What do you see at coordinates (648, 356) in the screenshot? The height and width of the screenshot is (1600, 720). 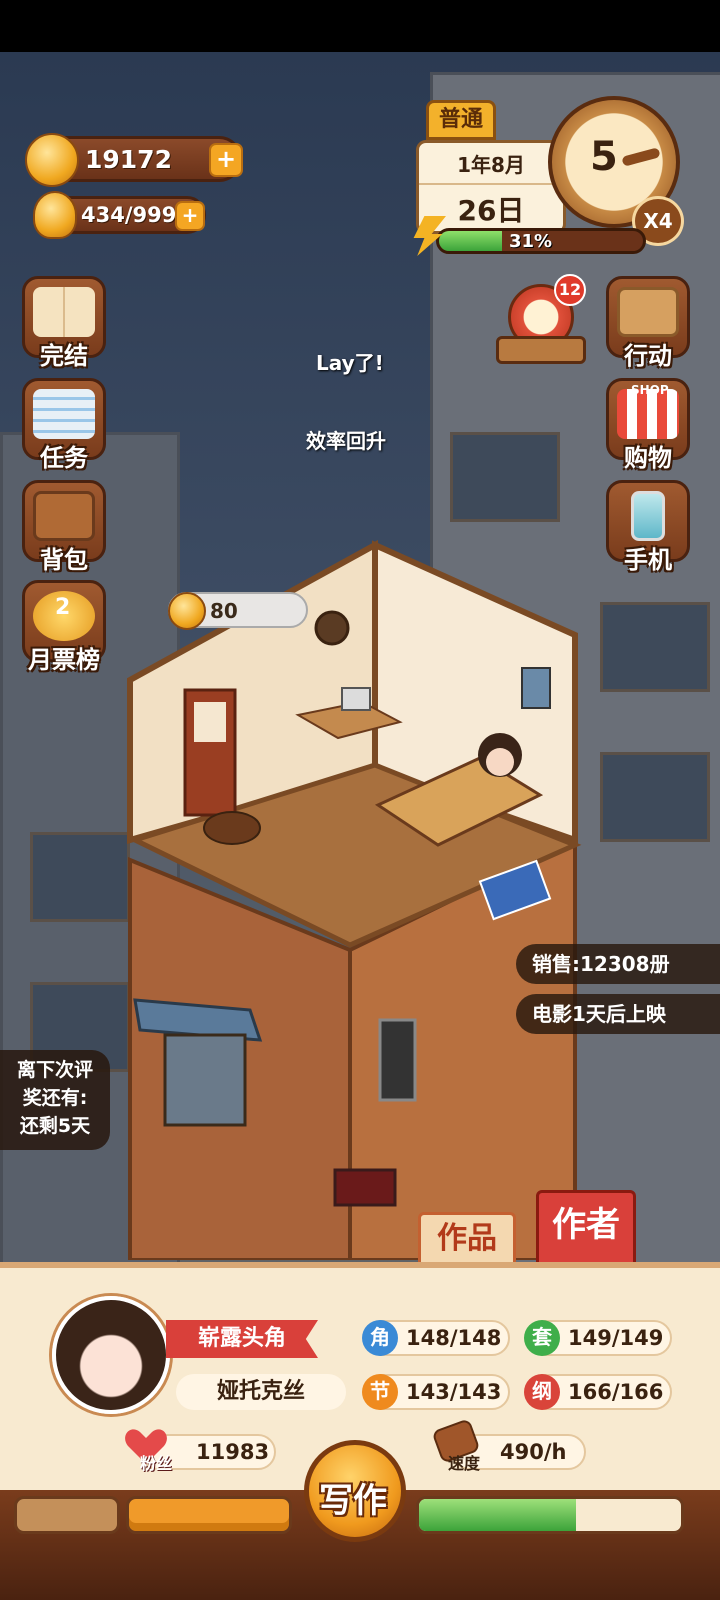 I see `sidebar-label: 行动` at bounding box center [648, 356].